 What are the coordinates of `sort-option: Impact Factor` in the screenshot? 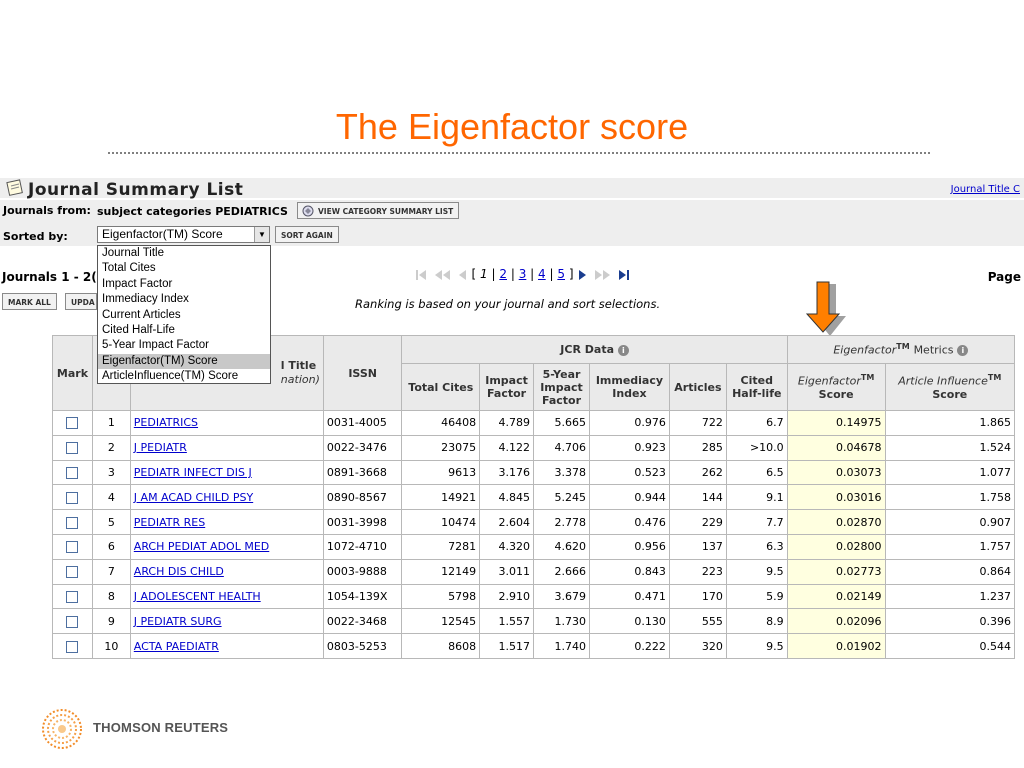 It's located at (184, 284).